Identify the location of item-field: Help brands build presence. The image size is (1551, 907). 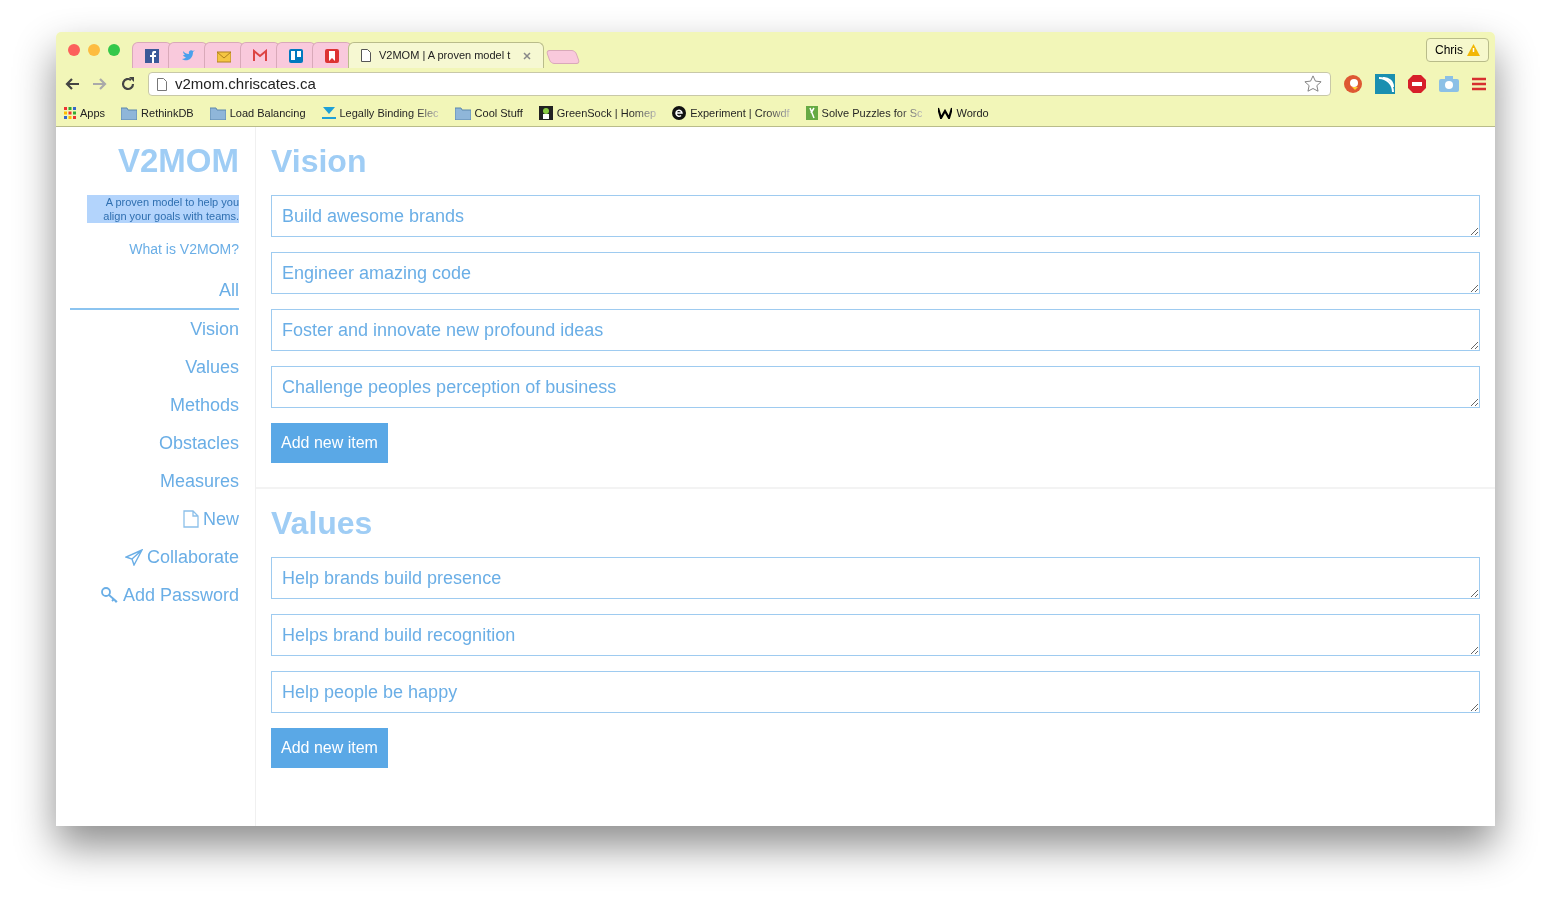
(875, 578).